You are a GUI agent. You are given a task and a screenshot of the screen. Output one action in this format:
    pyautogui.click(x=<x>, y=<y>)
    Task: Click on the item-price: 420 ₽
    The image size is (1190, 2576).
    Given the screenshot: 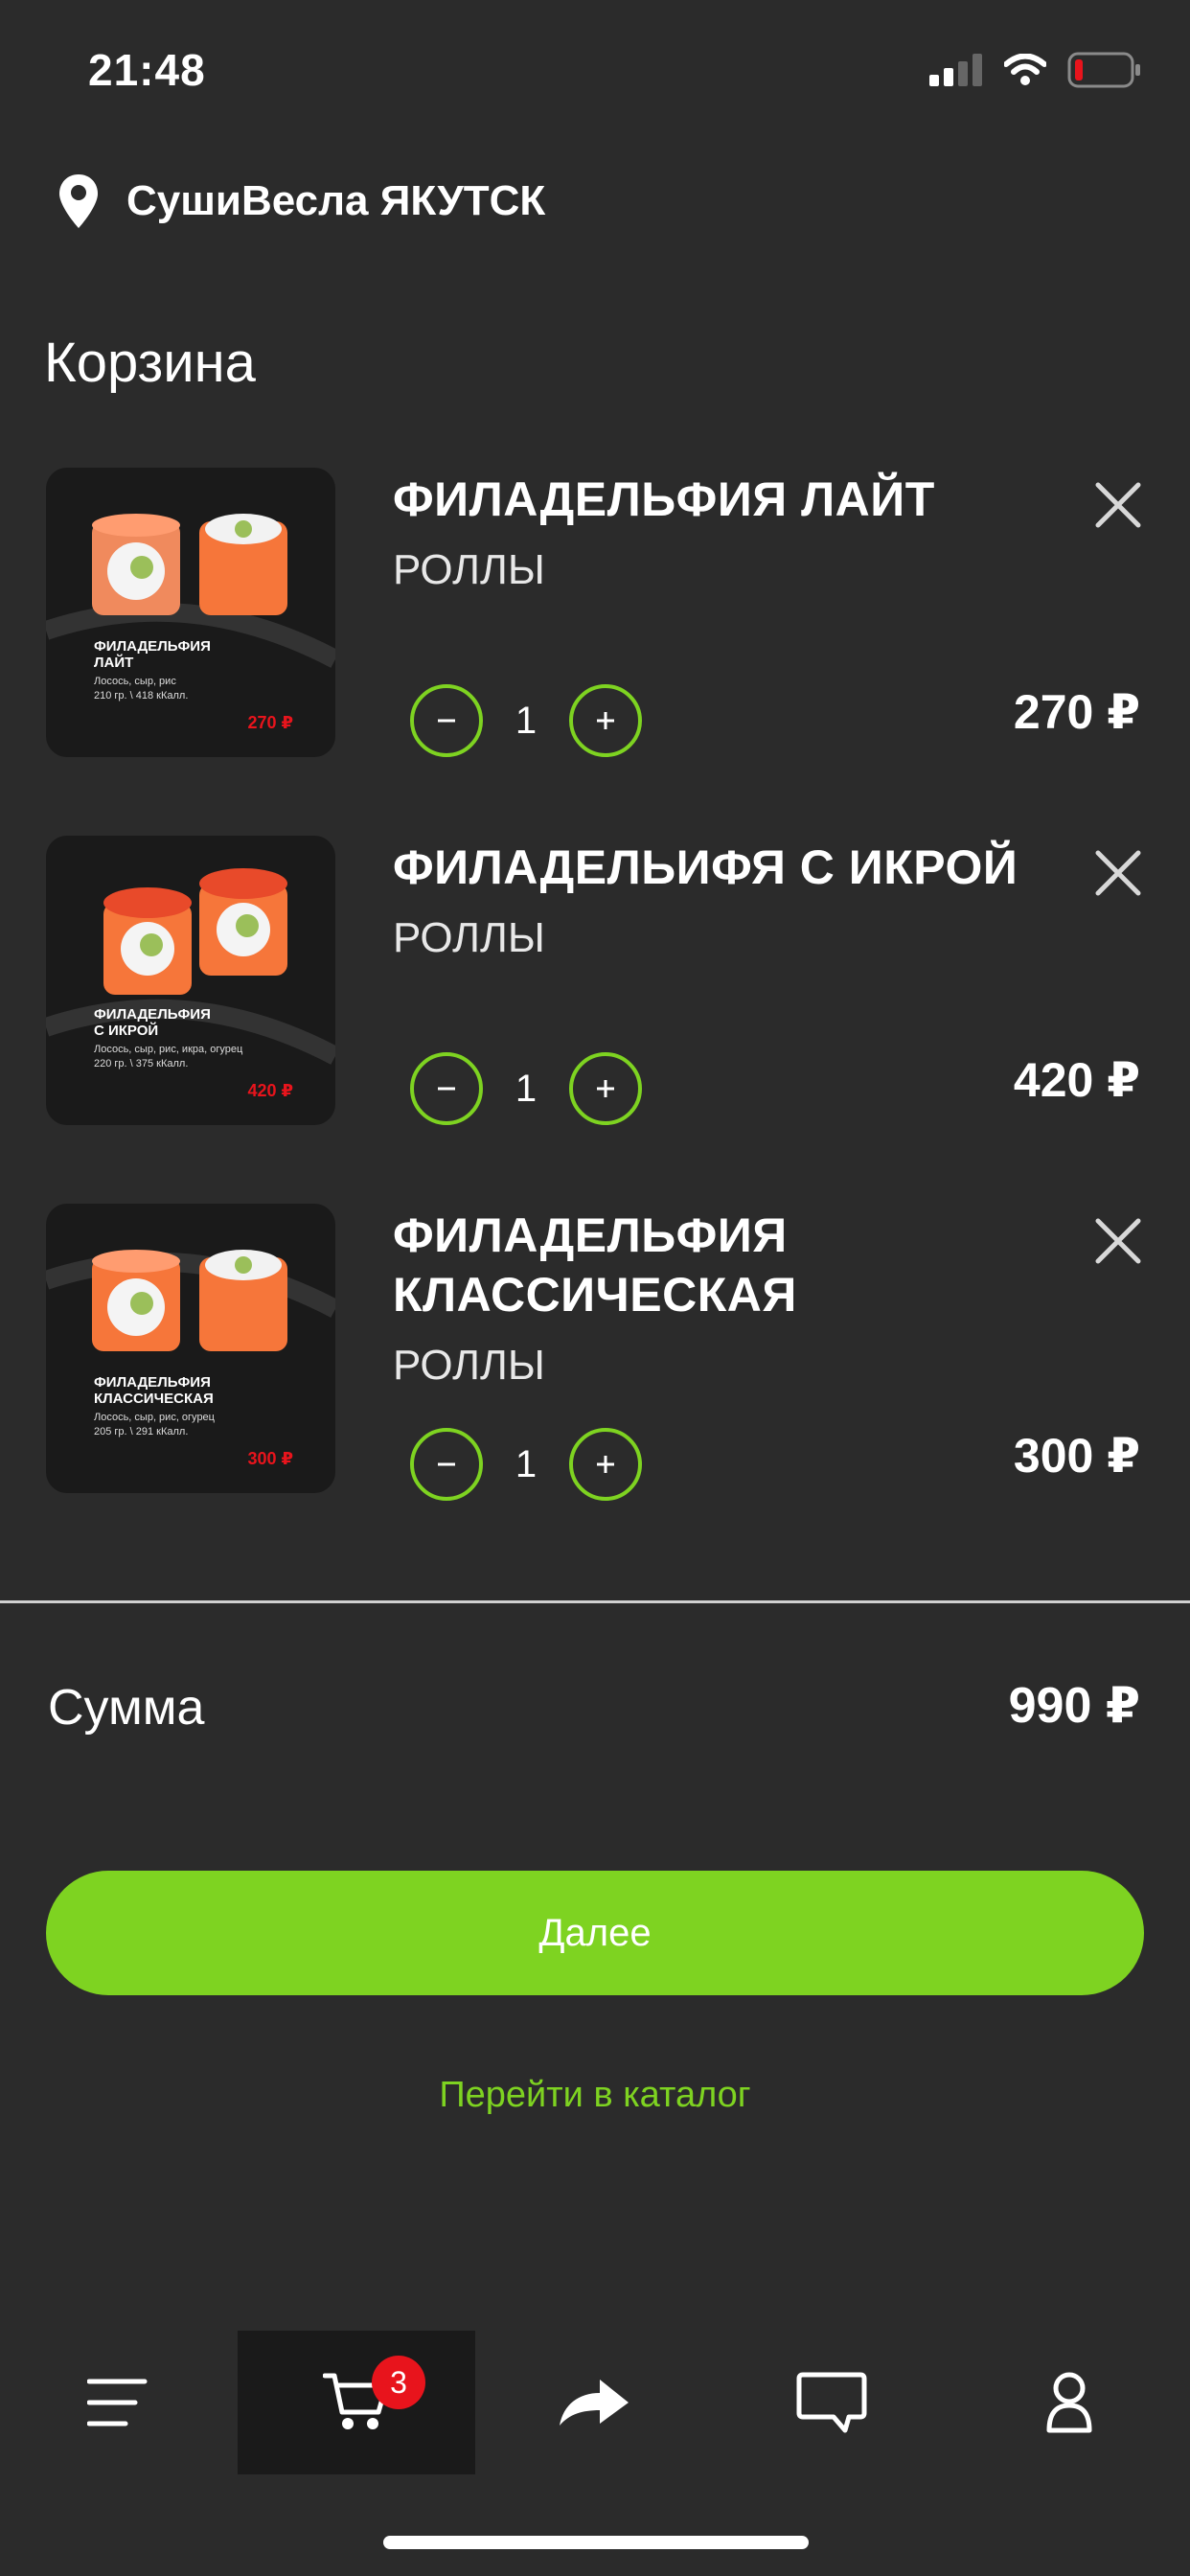 What is the action you would take?
    pyautogui.click(x=1076, y=1080)
    